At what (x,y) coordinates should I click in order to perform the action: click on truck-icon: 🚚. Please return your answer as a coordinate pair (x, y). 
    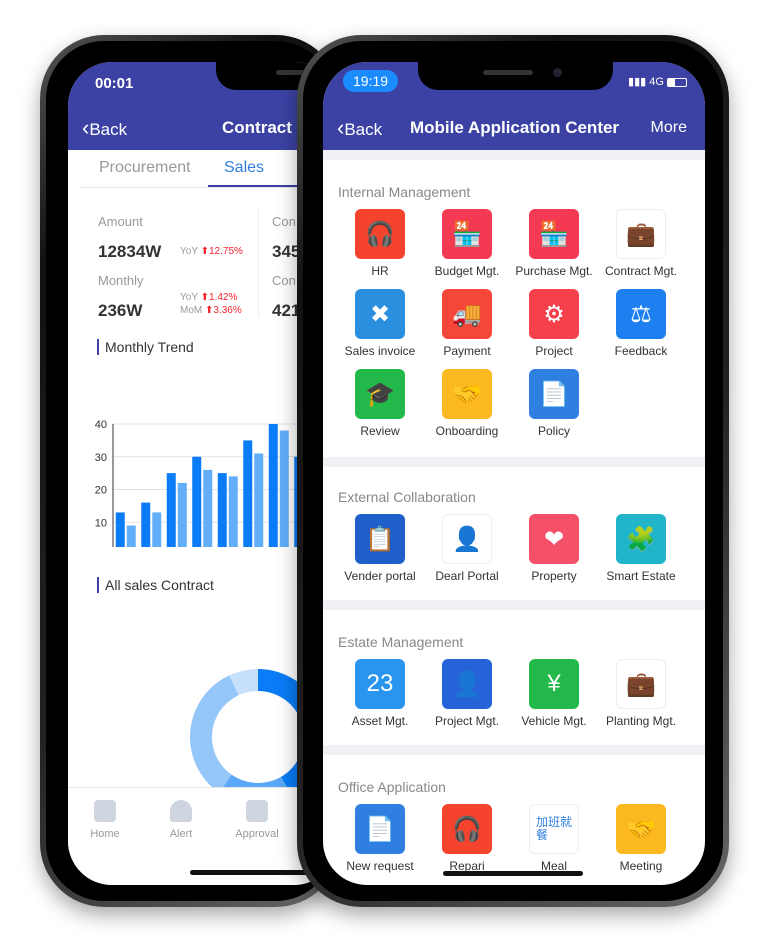
    Looking at the image, I should click on (467, 314).